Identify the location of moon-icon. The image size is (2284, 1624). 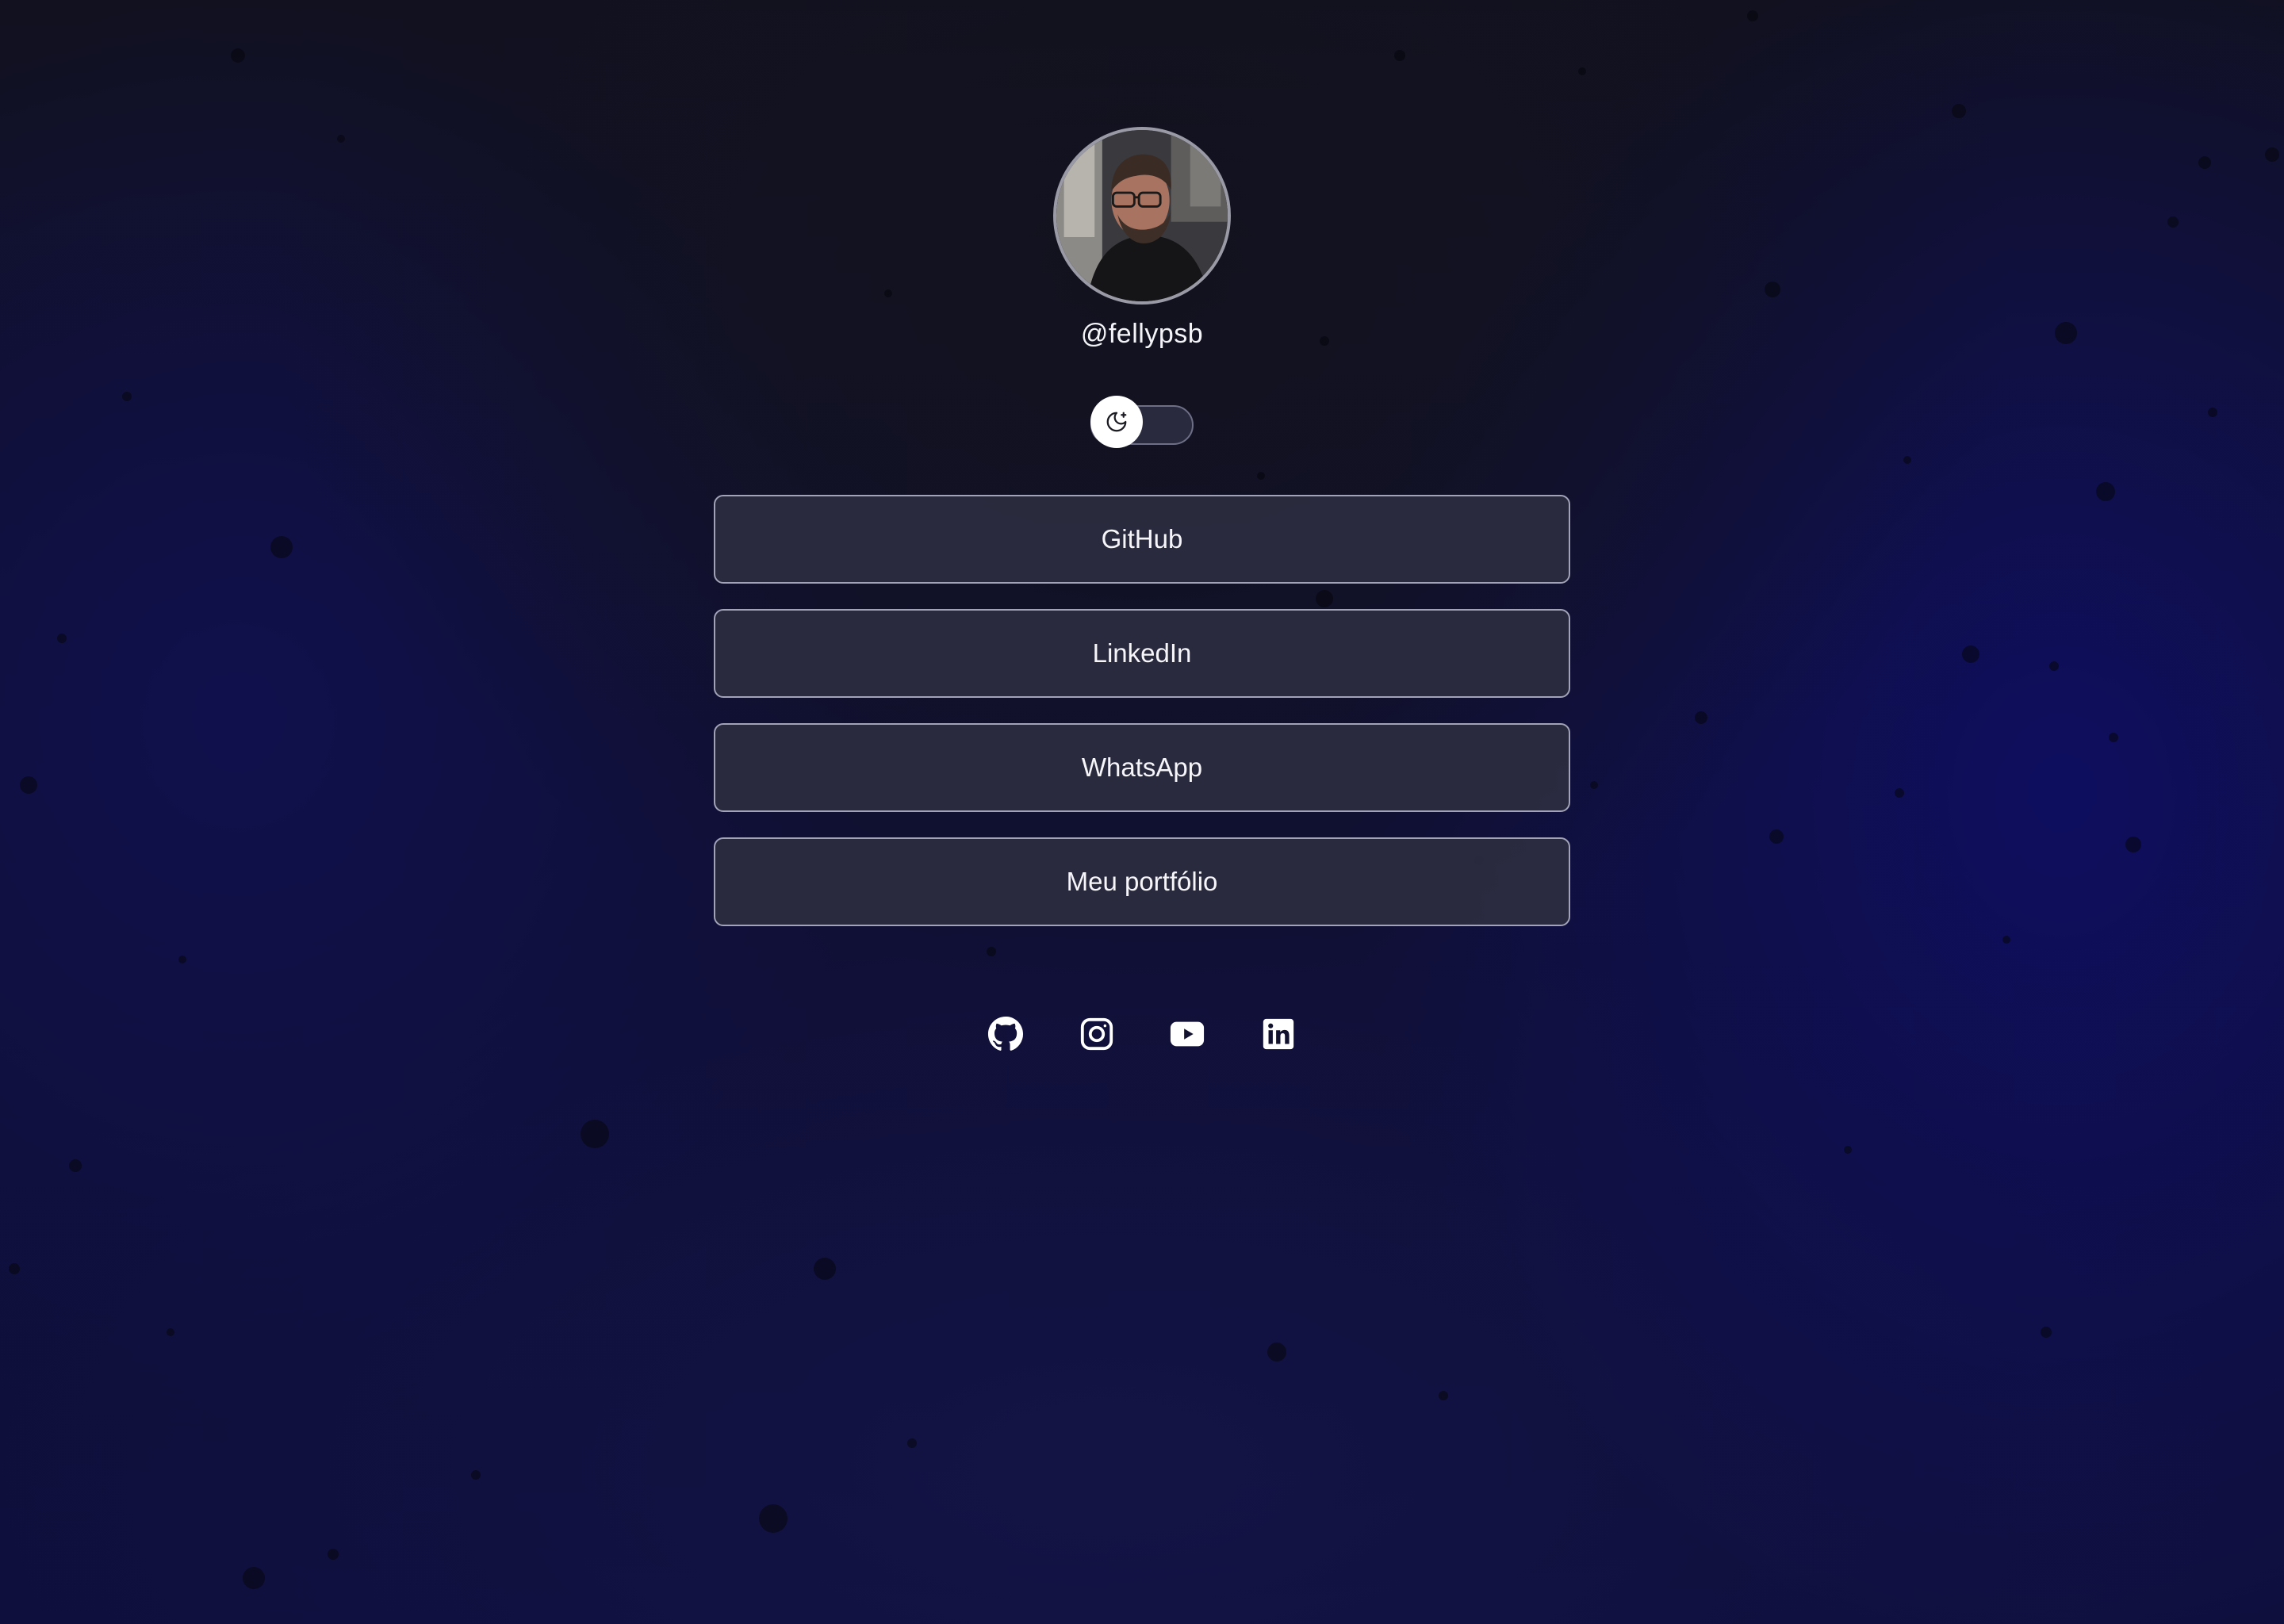
(1116, 422).